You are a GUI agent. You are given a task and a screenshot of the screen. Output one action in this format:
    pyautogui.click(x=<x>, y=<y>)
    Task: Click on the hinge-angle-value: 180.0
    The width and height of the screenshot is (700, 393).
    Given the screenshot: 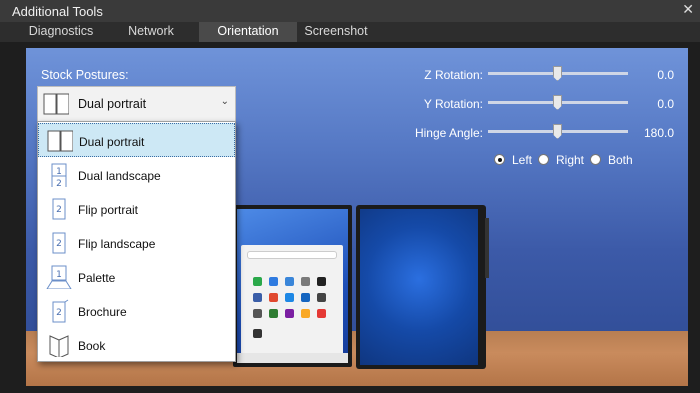 What is the action you would take?
    pyautogui.click(x=658, y=133)
    